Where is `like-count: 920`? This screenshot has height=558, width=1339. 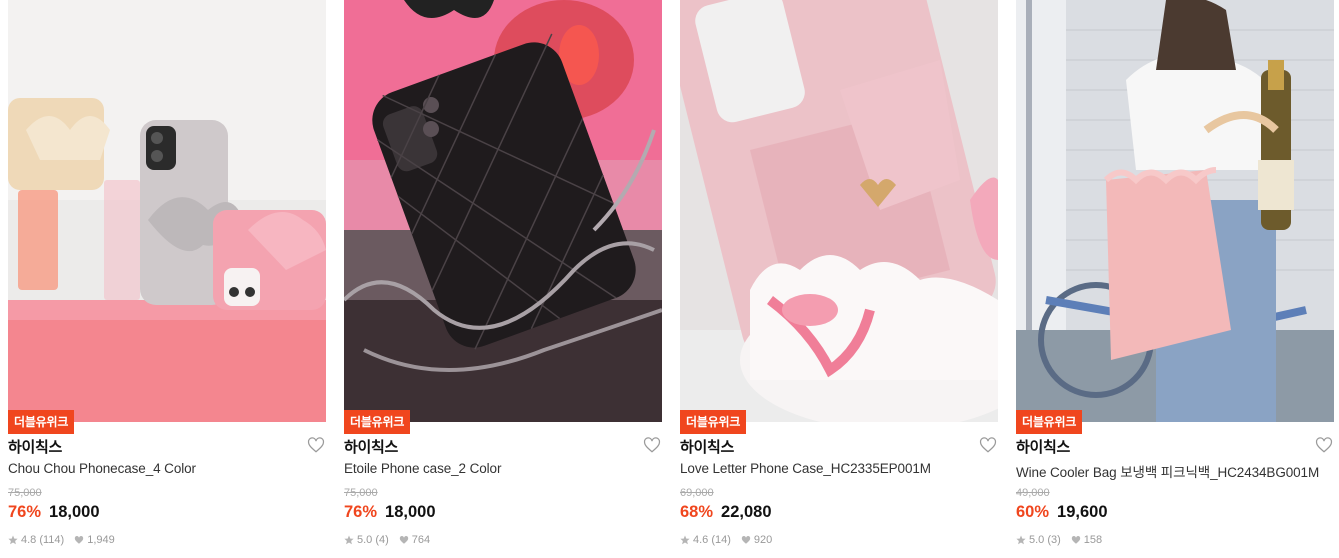 like-count: 920 is located at coordinates (763, 540).